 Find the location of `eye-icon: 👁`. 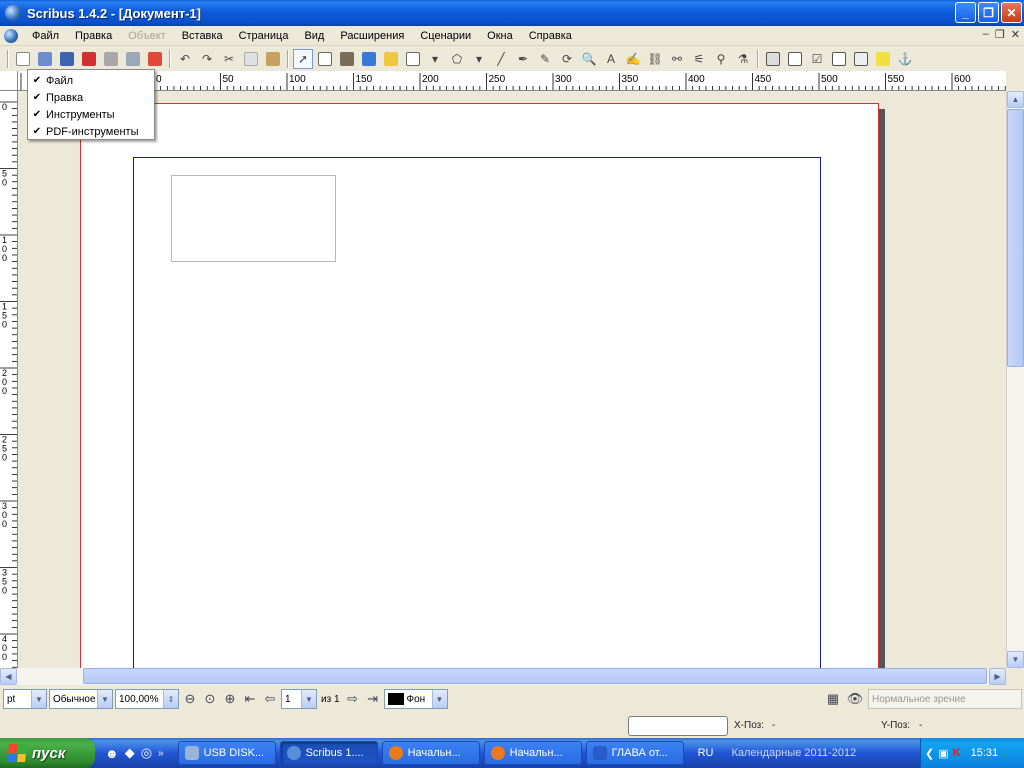

eye-icon: 👁 is located at coordinates (855, 699).